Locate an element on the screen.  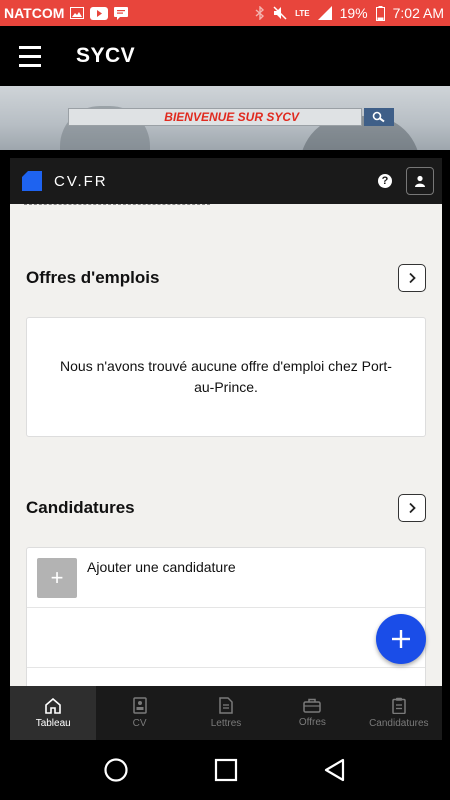
add-icon: + is located at coordinates (57, 578).